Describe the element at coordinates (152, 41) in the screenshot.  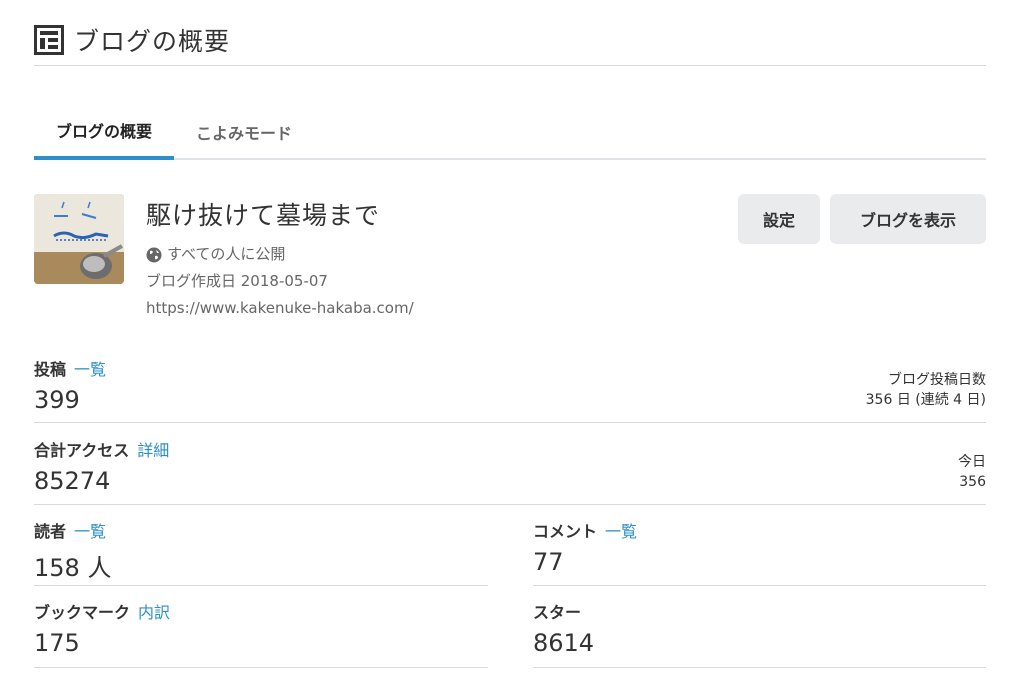
I see `page-title: ブログの概要` at that location.